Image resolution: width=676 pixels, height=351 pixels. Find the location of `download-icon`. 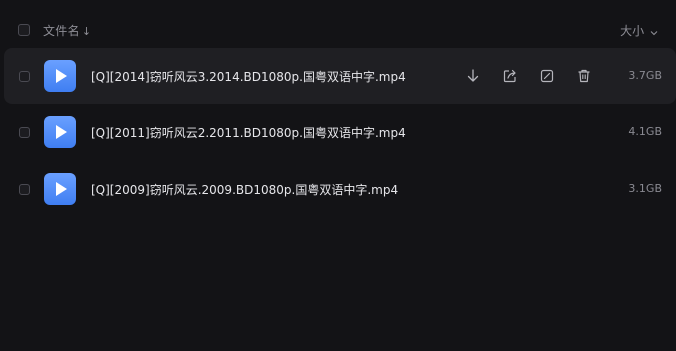

download-icon is located at coordinates (473, 76).